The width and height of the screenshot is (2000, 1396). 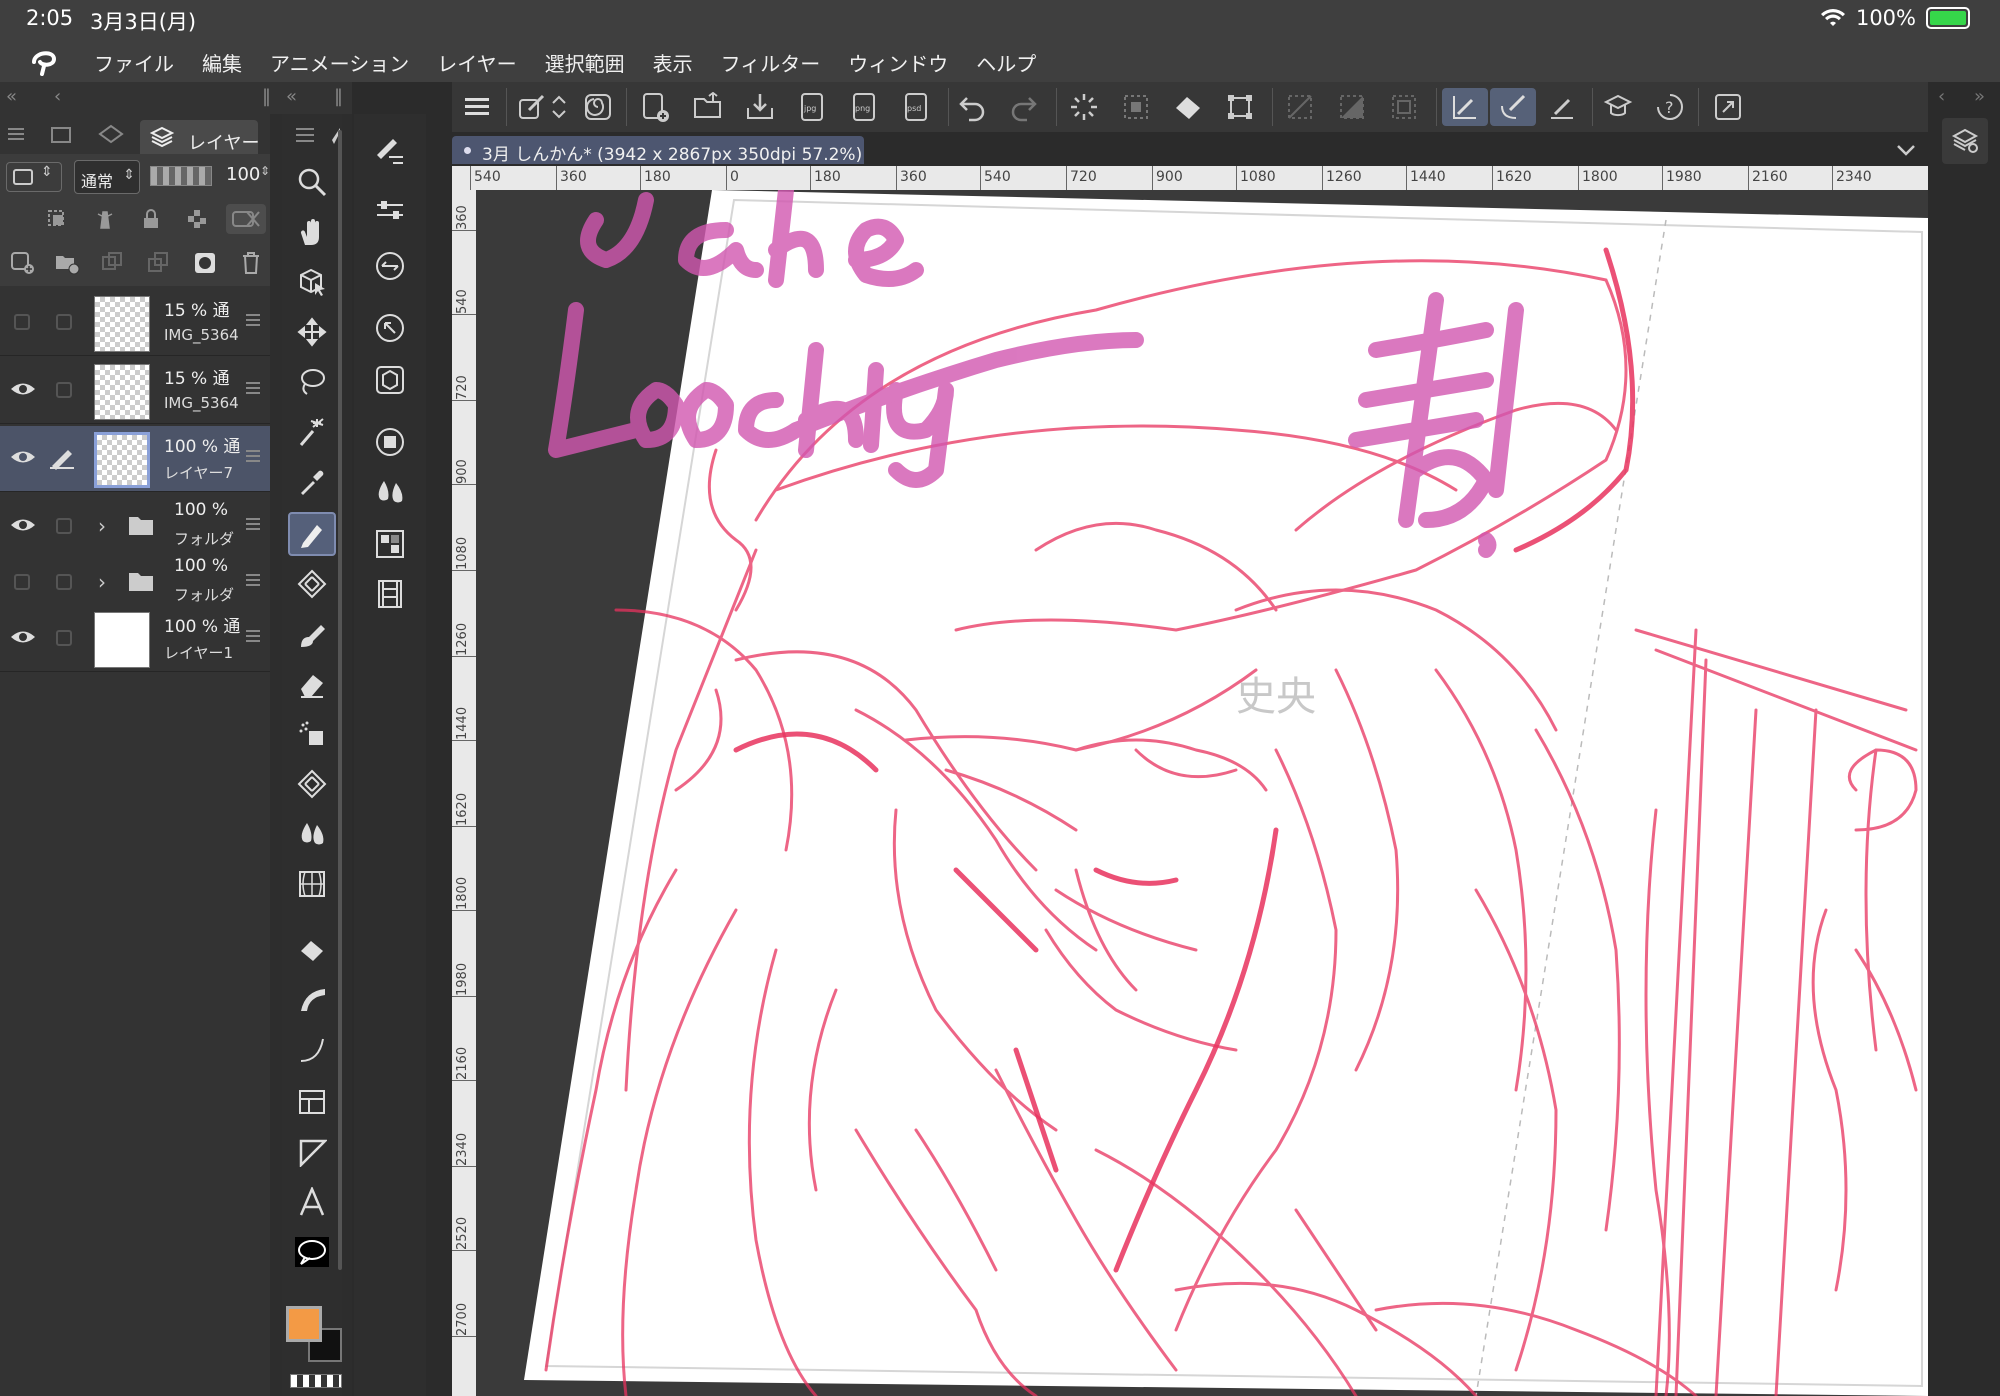 I want to click on menu-filter: フィルター, so click(x=771, y=62).